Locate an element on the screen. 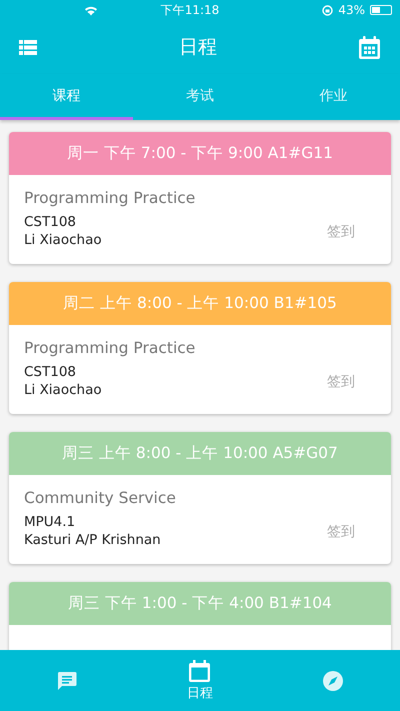 The height and width of the screenshot is (711, 400). tab: 作业 is located at coordinates (333, 97).